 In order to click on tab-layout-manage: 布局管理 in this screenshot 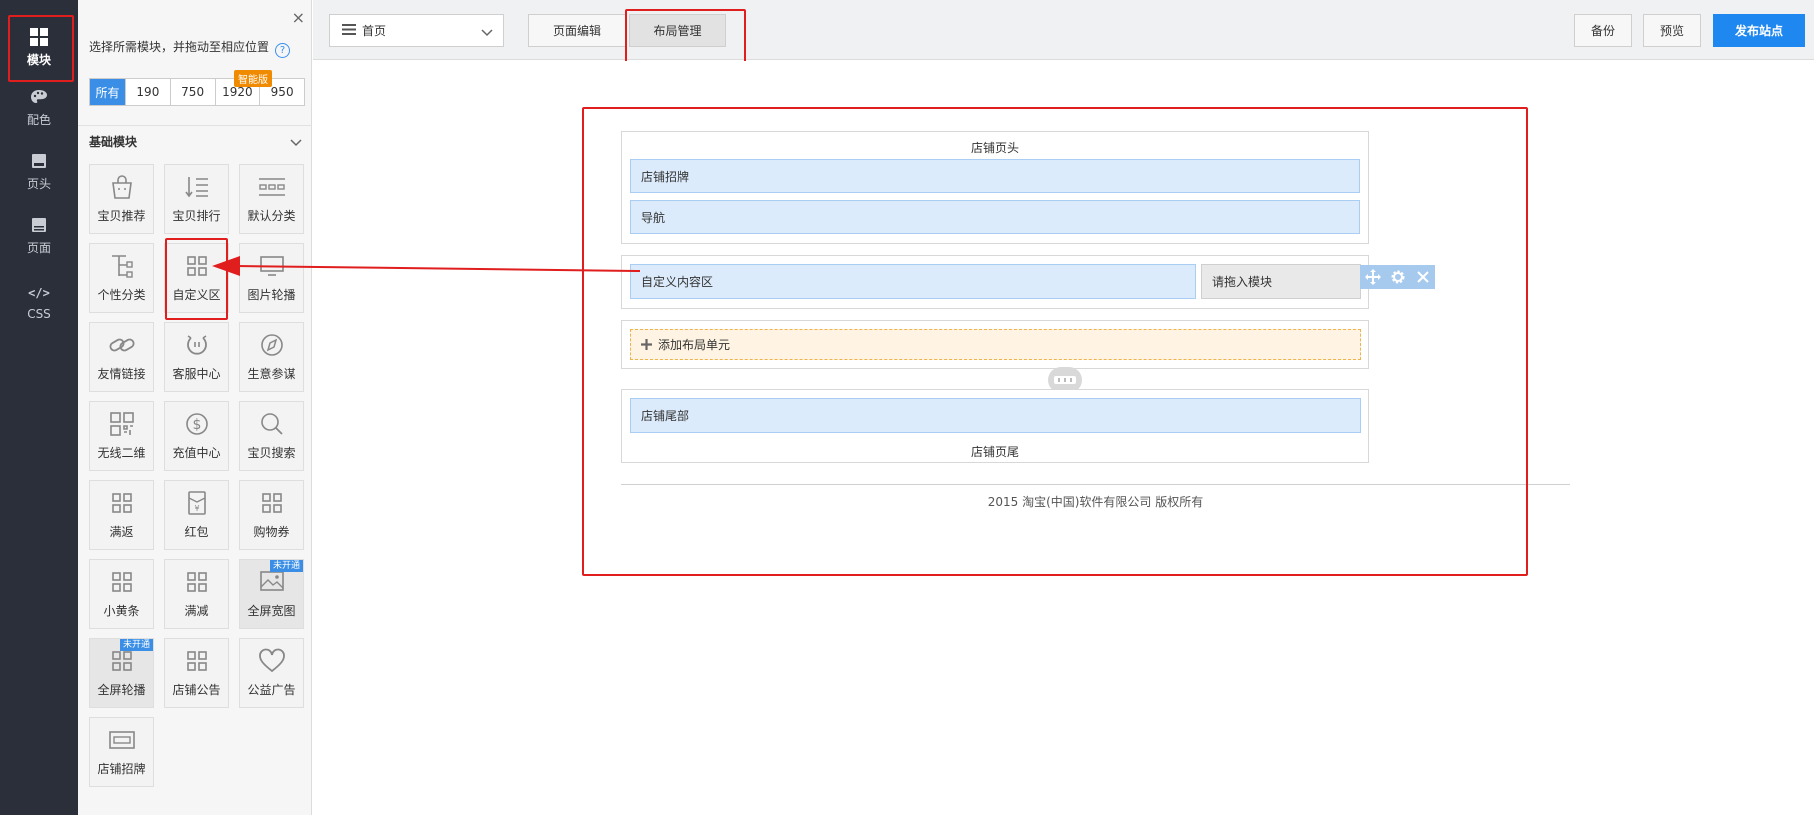, I will do `click(677, 30)`.